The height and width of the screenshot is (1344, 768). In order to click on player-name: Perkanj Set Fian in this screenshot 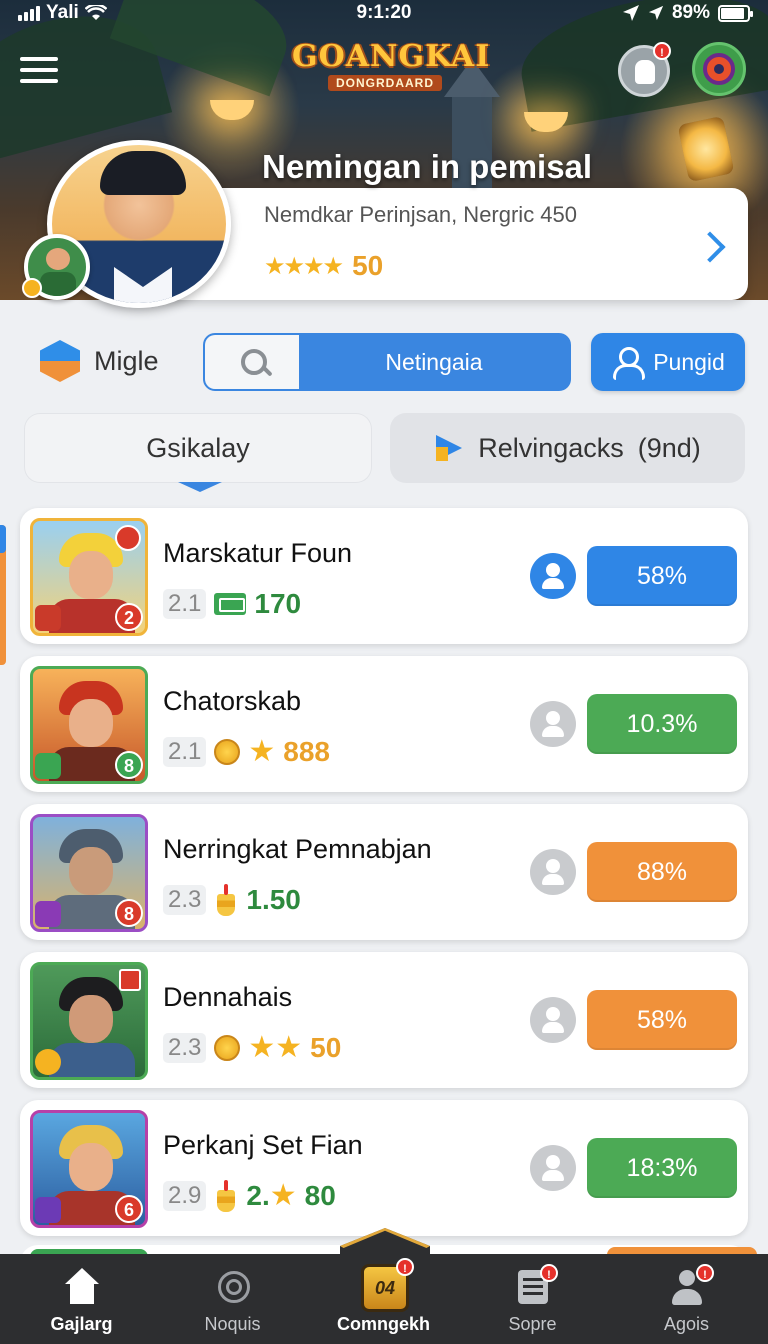, I will do `click(263, 1145)`.